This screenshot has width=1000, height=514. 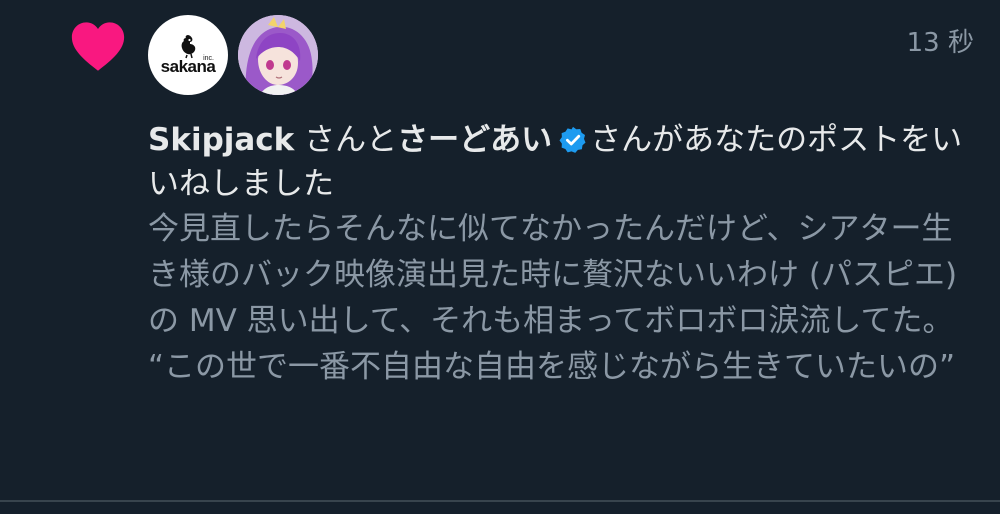 I want to click on verified-badge-icon, so click(x=572, y=139).